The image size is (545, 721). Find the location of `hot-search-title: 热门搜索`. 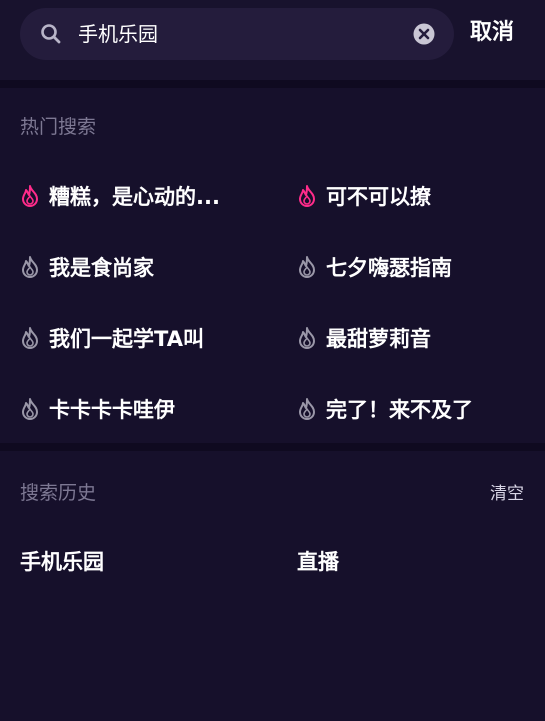

hot-search-title: 热门搜索 is located at coordinates (58, 127).